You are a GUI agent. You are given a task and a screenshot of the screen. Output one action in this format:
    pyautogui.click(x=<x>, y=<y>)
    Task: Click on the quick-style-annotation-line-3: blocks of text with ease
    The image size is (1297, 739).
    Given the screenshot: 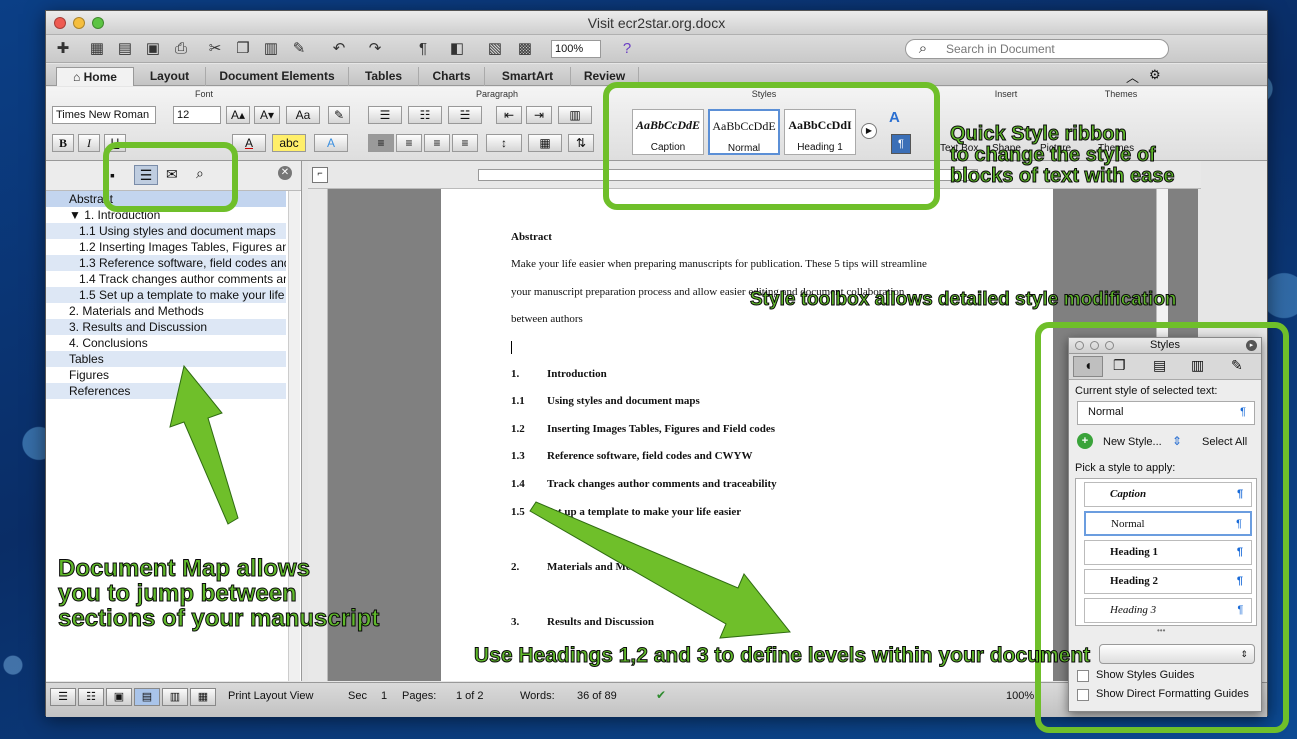 What is the action you would take?
    pyautogui.click(x=1063, y=176)
    